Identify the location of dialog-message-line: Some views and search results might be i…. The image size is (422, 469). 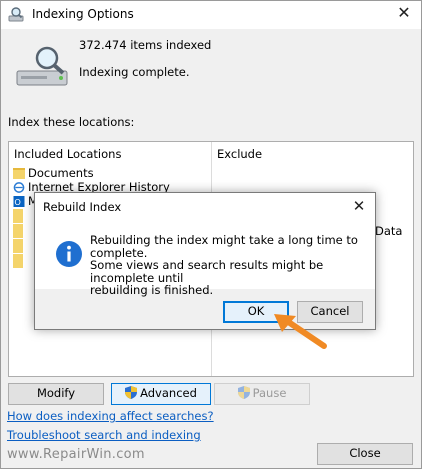
(207, 271).